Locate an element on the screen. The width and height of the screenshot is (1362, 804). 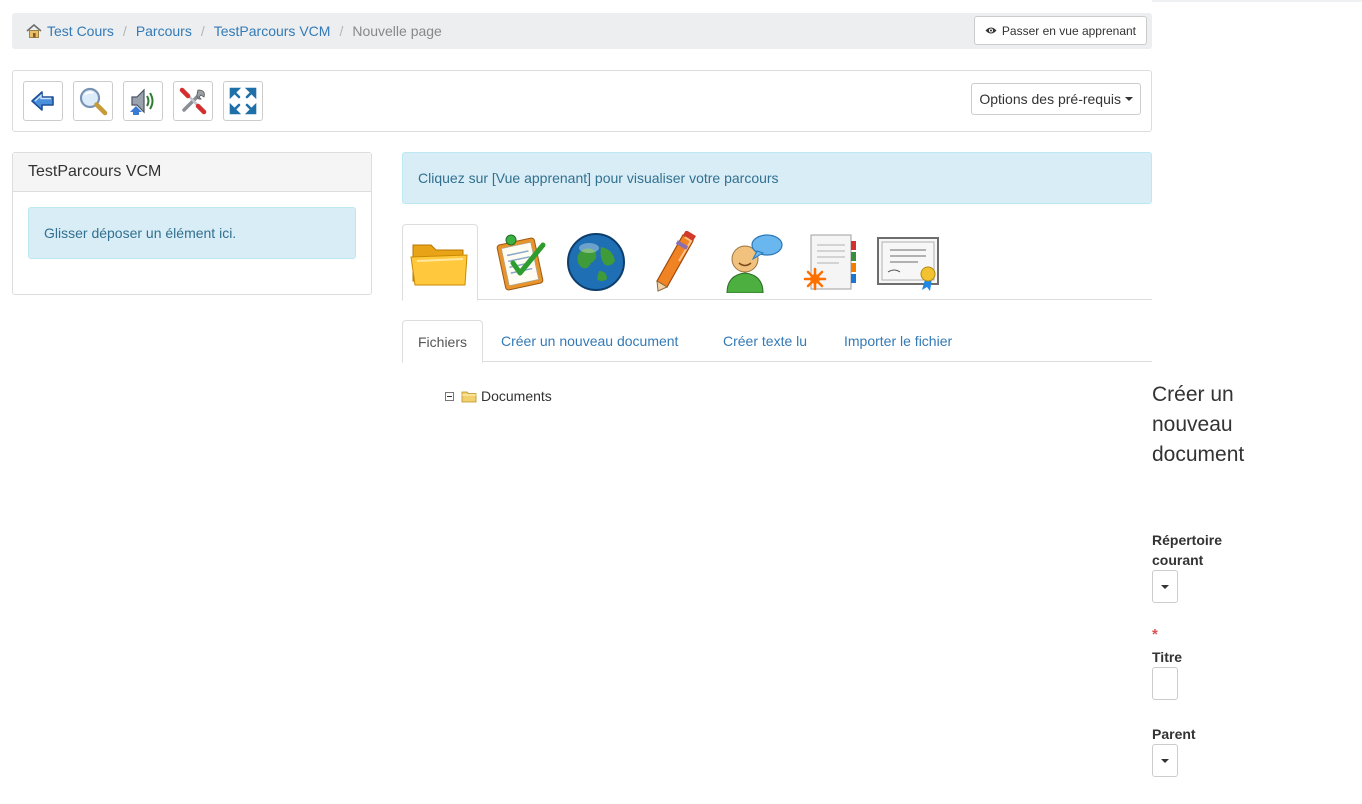
prerequisites-dropdown: Options des pré-requis is located at coordinates (1056, 99).